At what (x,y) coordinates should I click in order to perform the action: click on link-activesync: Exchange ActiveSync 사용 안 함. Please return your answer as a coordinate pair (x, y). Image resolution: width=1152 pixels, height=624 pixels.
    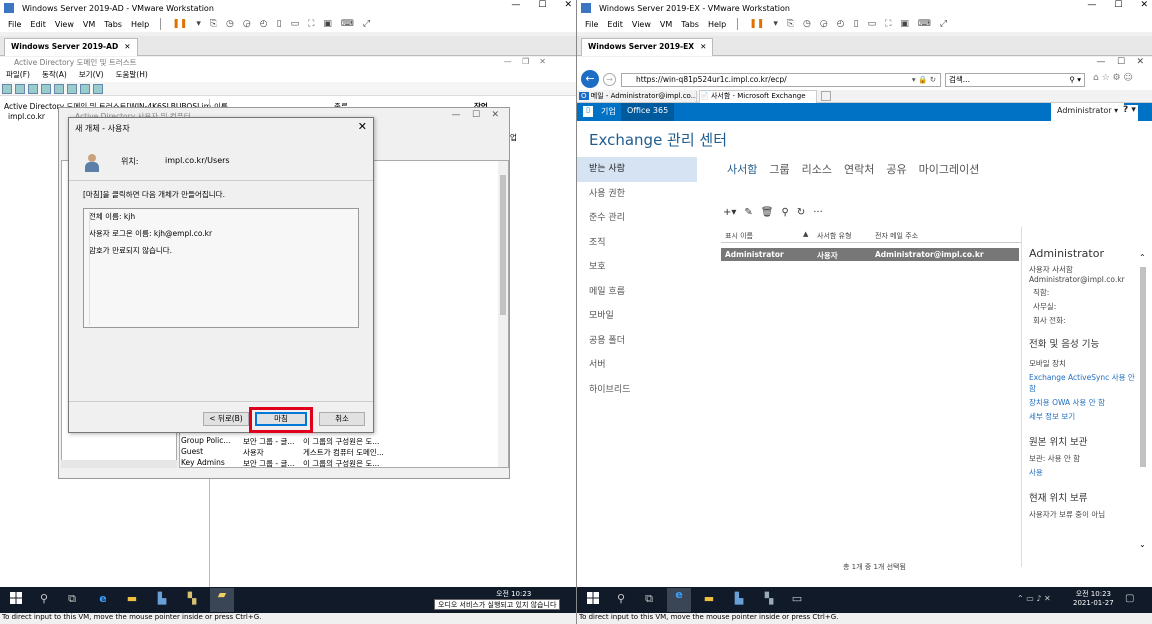
    Looking at the image, I should click on (1084, 383).